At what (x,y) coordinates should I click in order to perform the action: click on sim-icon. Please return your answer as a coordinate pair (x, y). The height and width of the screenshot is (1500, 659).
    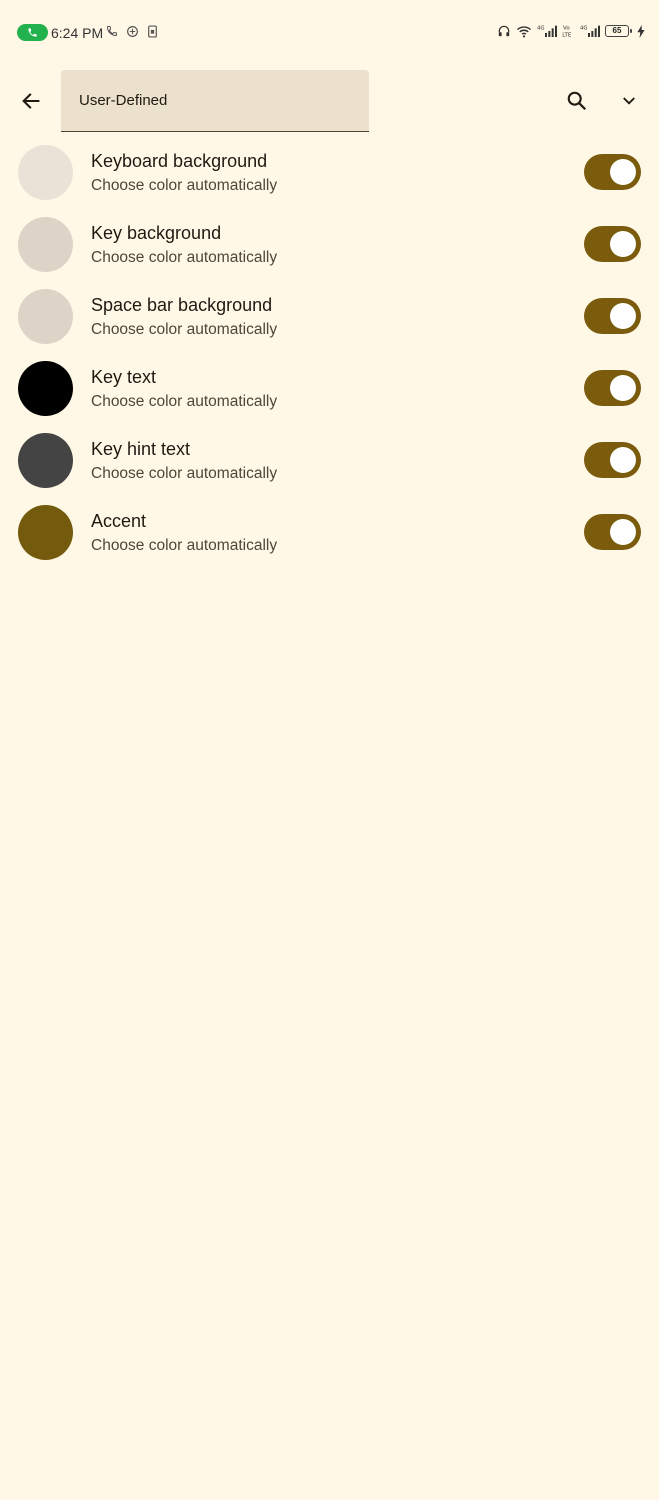
    Looking at the image, I should click on (152, 31).